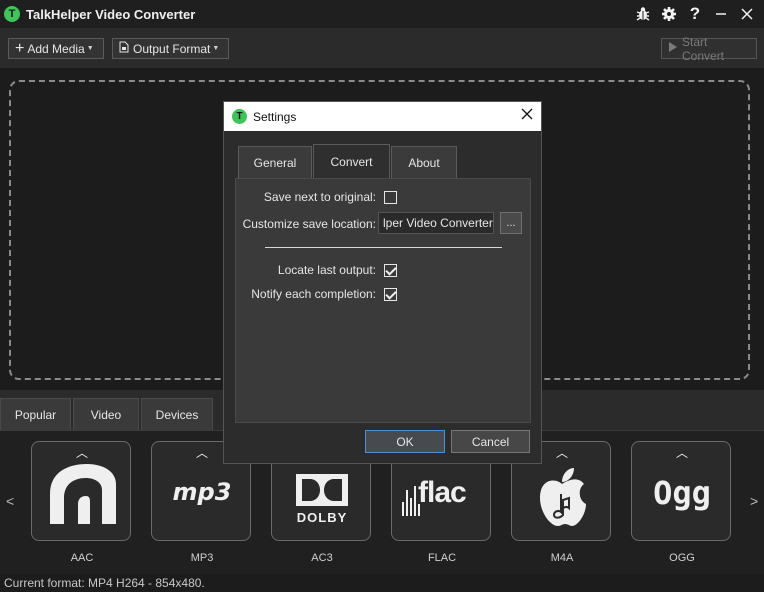 The width and height of the screenshot is (764, 592). I want to click on save-next-to-original-label: Save next to original:, so click(319, 197).